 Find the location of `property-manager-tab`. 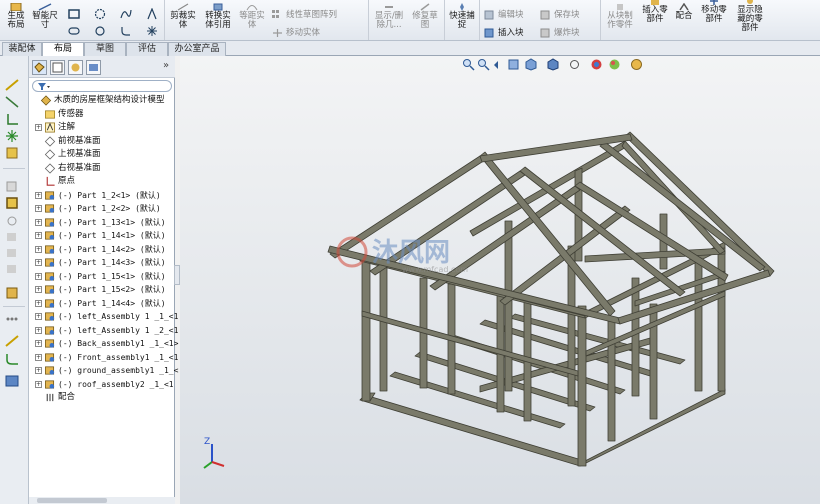

property-manager-tab is located at coordinates (57, 67).